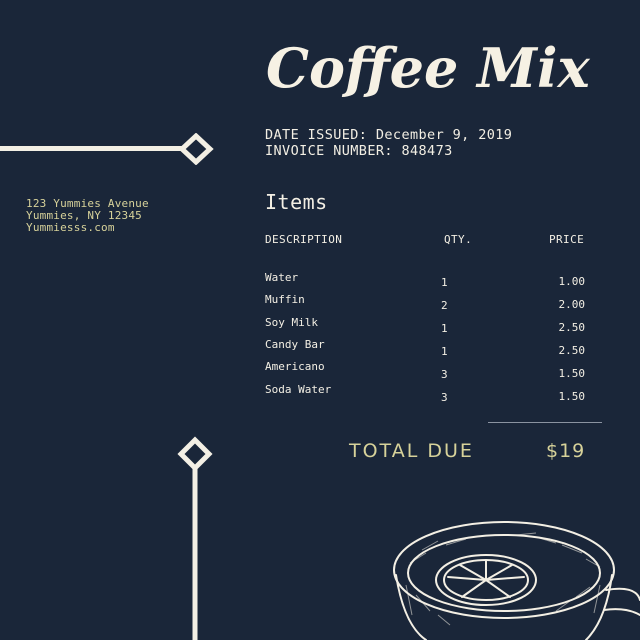 The image size is (640, 640). I want to click on total-divider, so click(545, 422).